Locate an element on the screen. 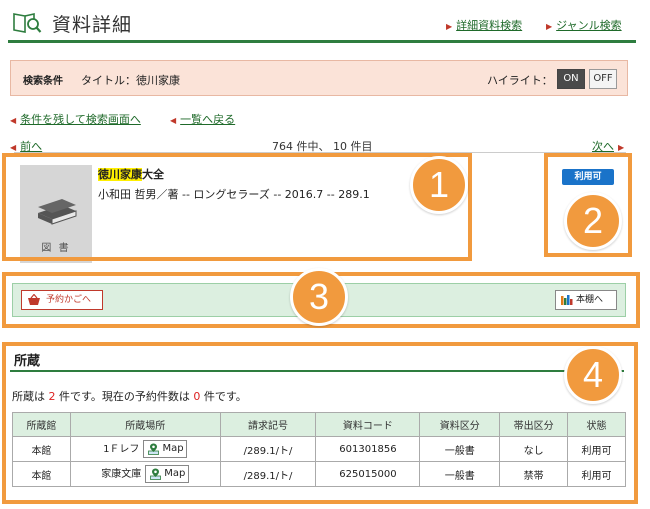 The width and height of the screenshot is (650, 509). back-to-search-label: 条件を残して検索画面へ is located at coordinates (80, 119).